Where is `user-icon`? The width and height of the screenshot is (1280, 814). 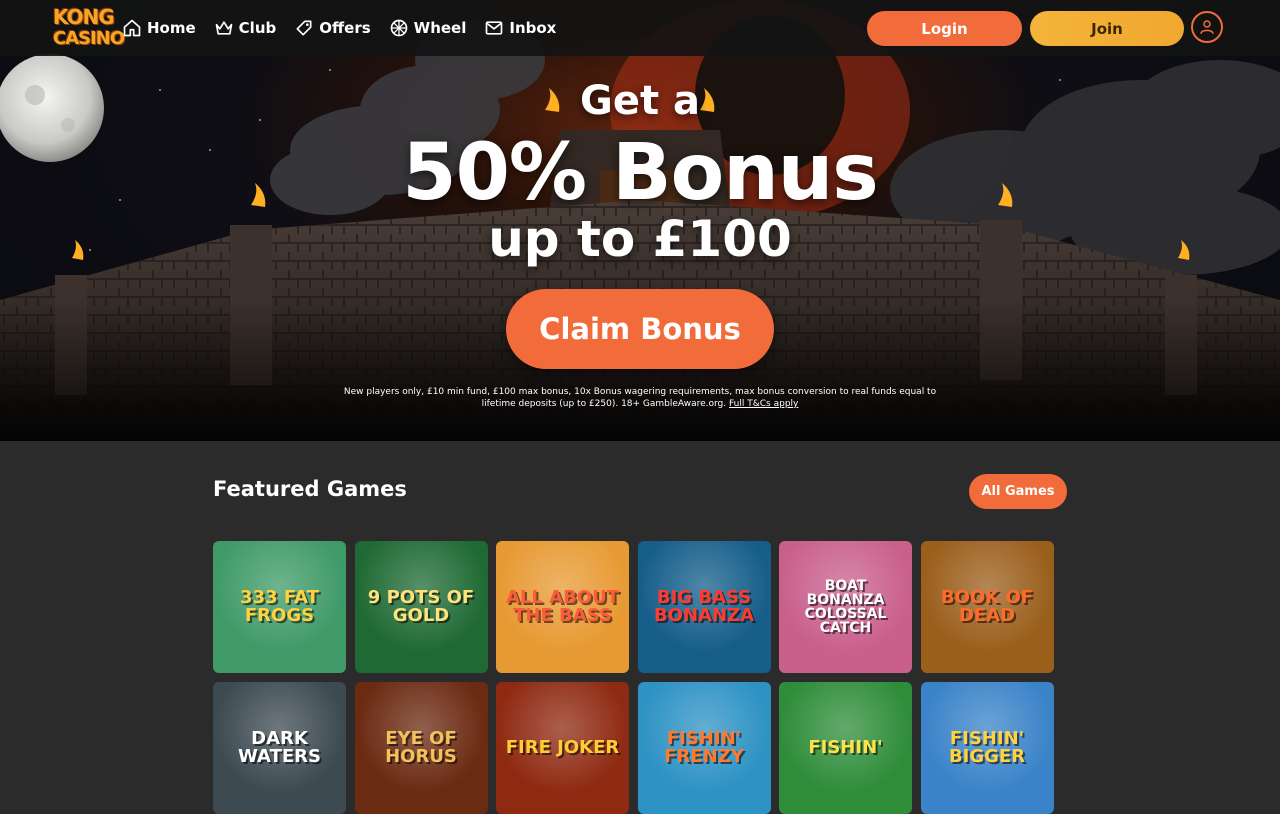 user-icon is located at coordinates (1207, 27).